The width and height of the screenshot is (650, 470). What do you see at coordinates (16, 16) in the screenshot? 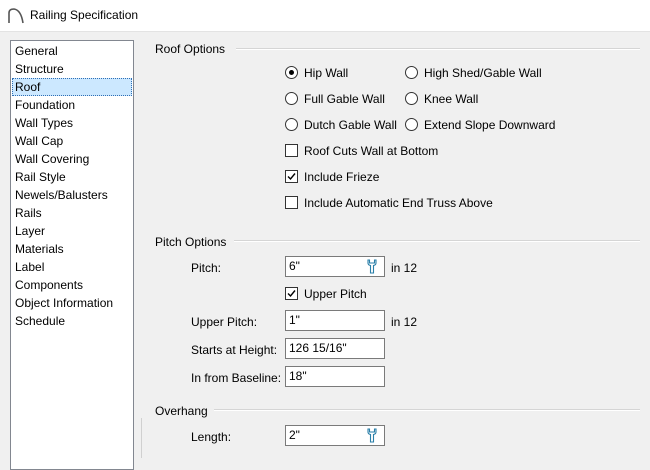
I see `arc-icon` at bounding box center [16, 16].